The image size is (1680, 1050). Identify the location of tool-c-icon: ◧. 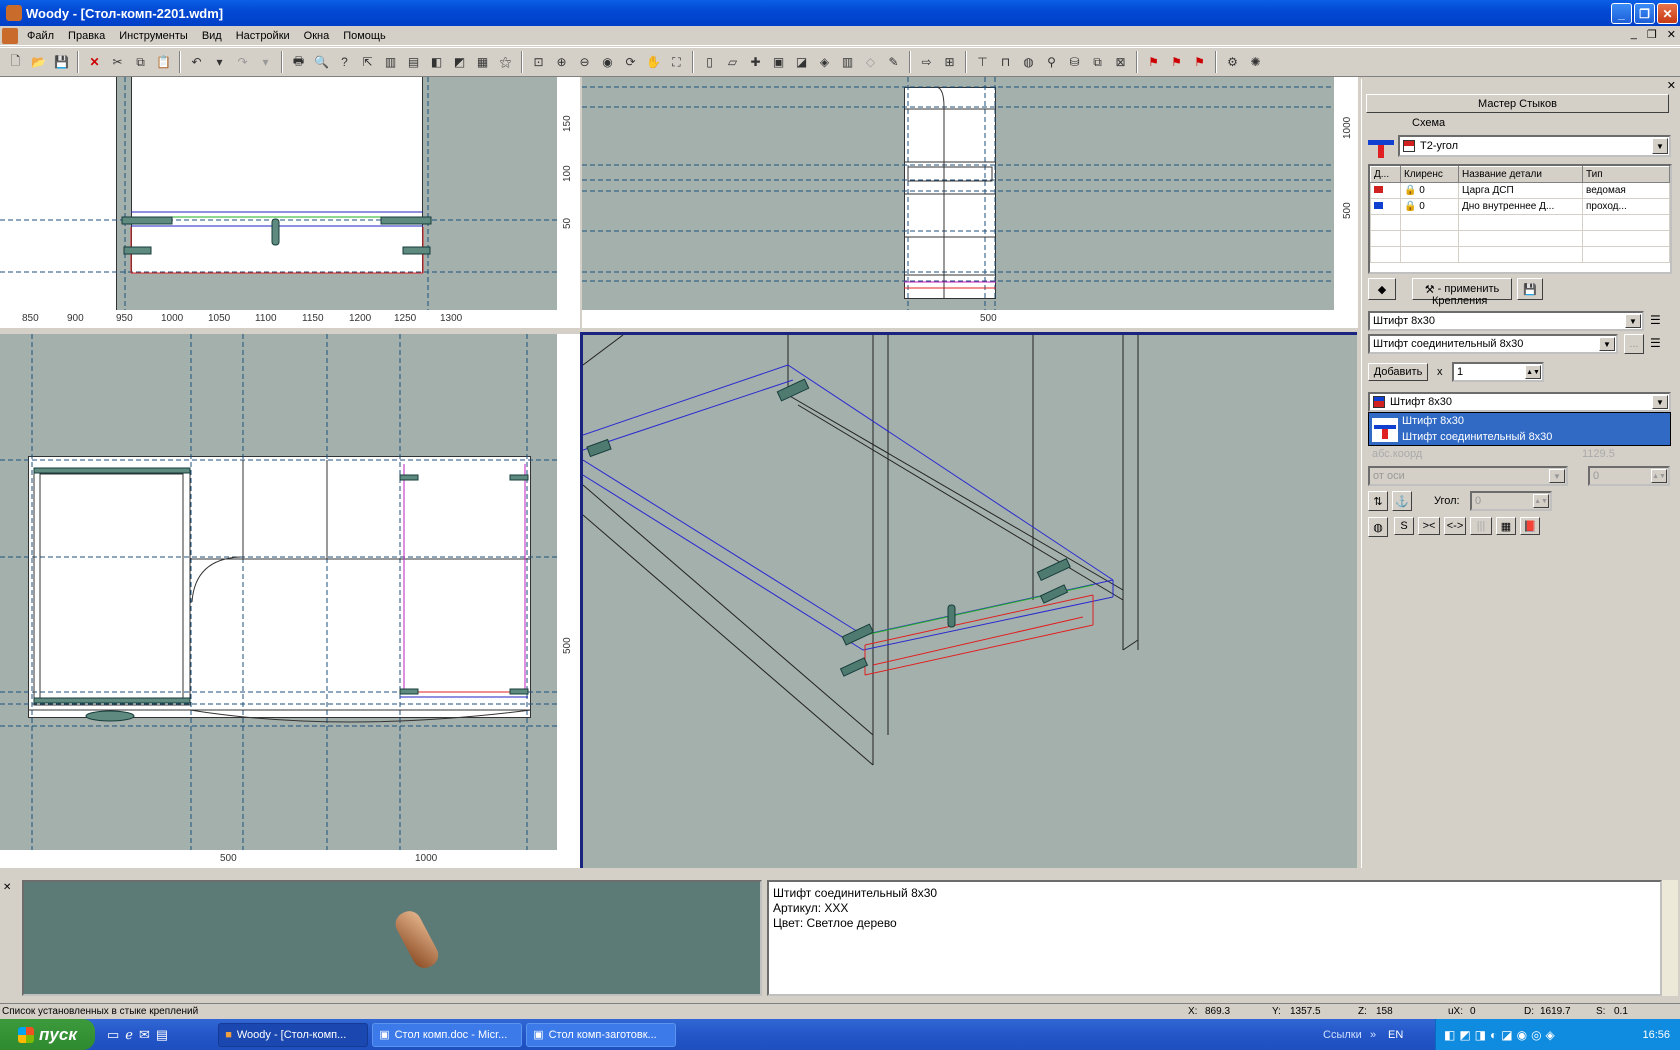
(437, 62).